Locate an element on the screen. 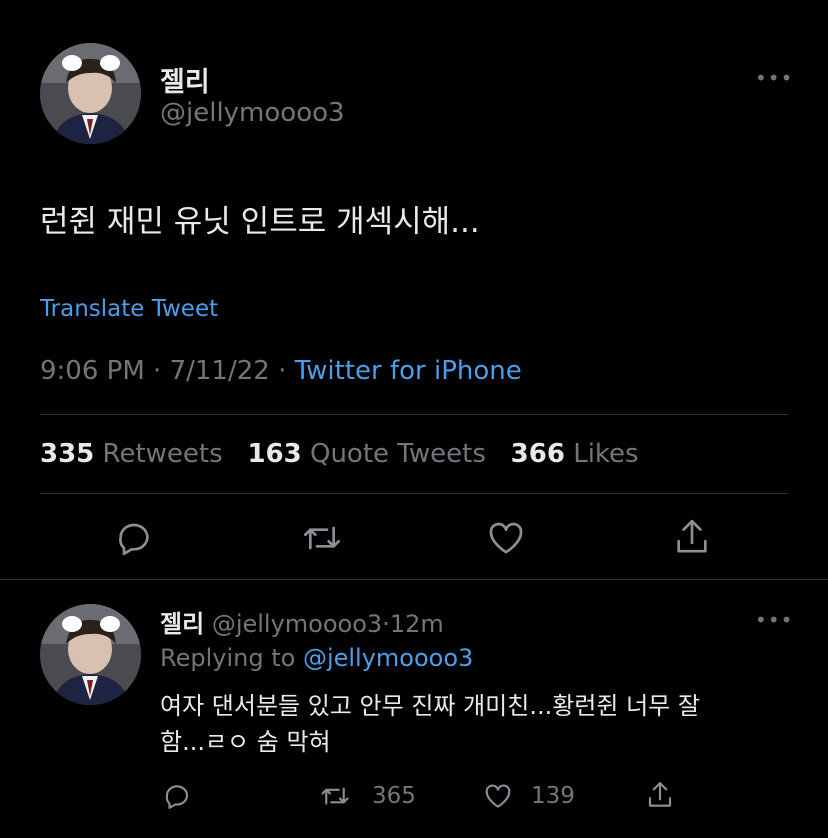 The image size is (828, 838). likes-label: Likes is located at coordinates (606, 454).